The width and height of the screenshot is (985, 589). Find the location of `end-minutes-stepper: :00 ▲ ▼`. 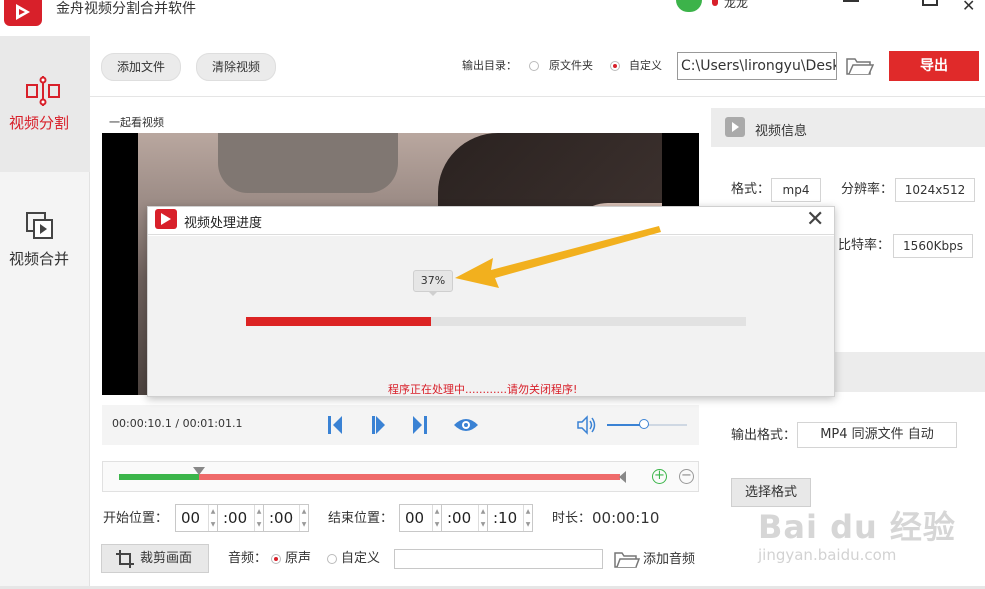

end-minutes-stepper: :00 ▲ ▼ is located at coordinates (464, 518).